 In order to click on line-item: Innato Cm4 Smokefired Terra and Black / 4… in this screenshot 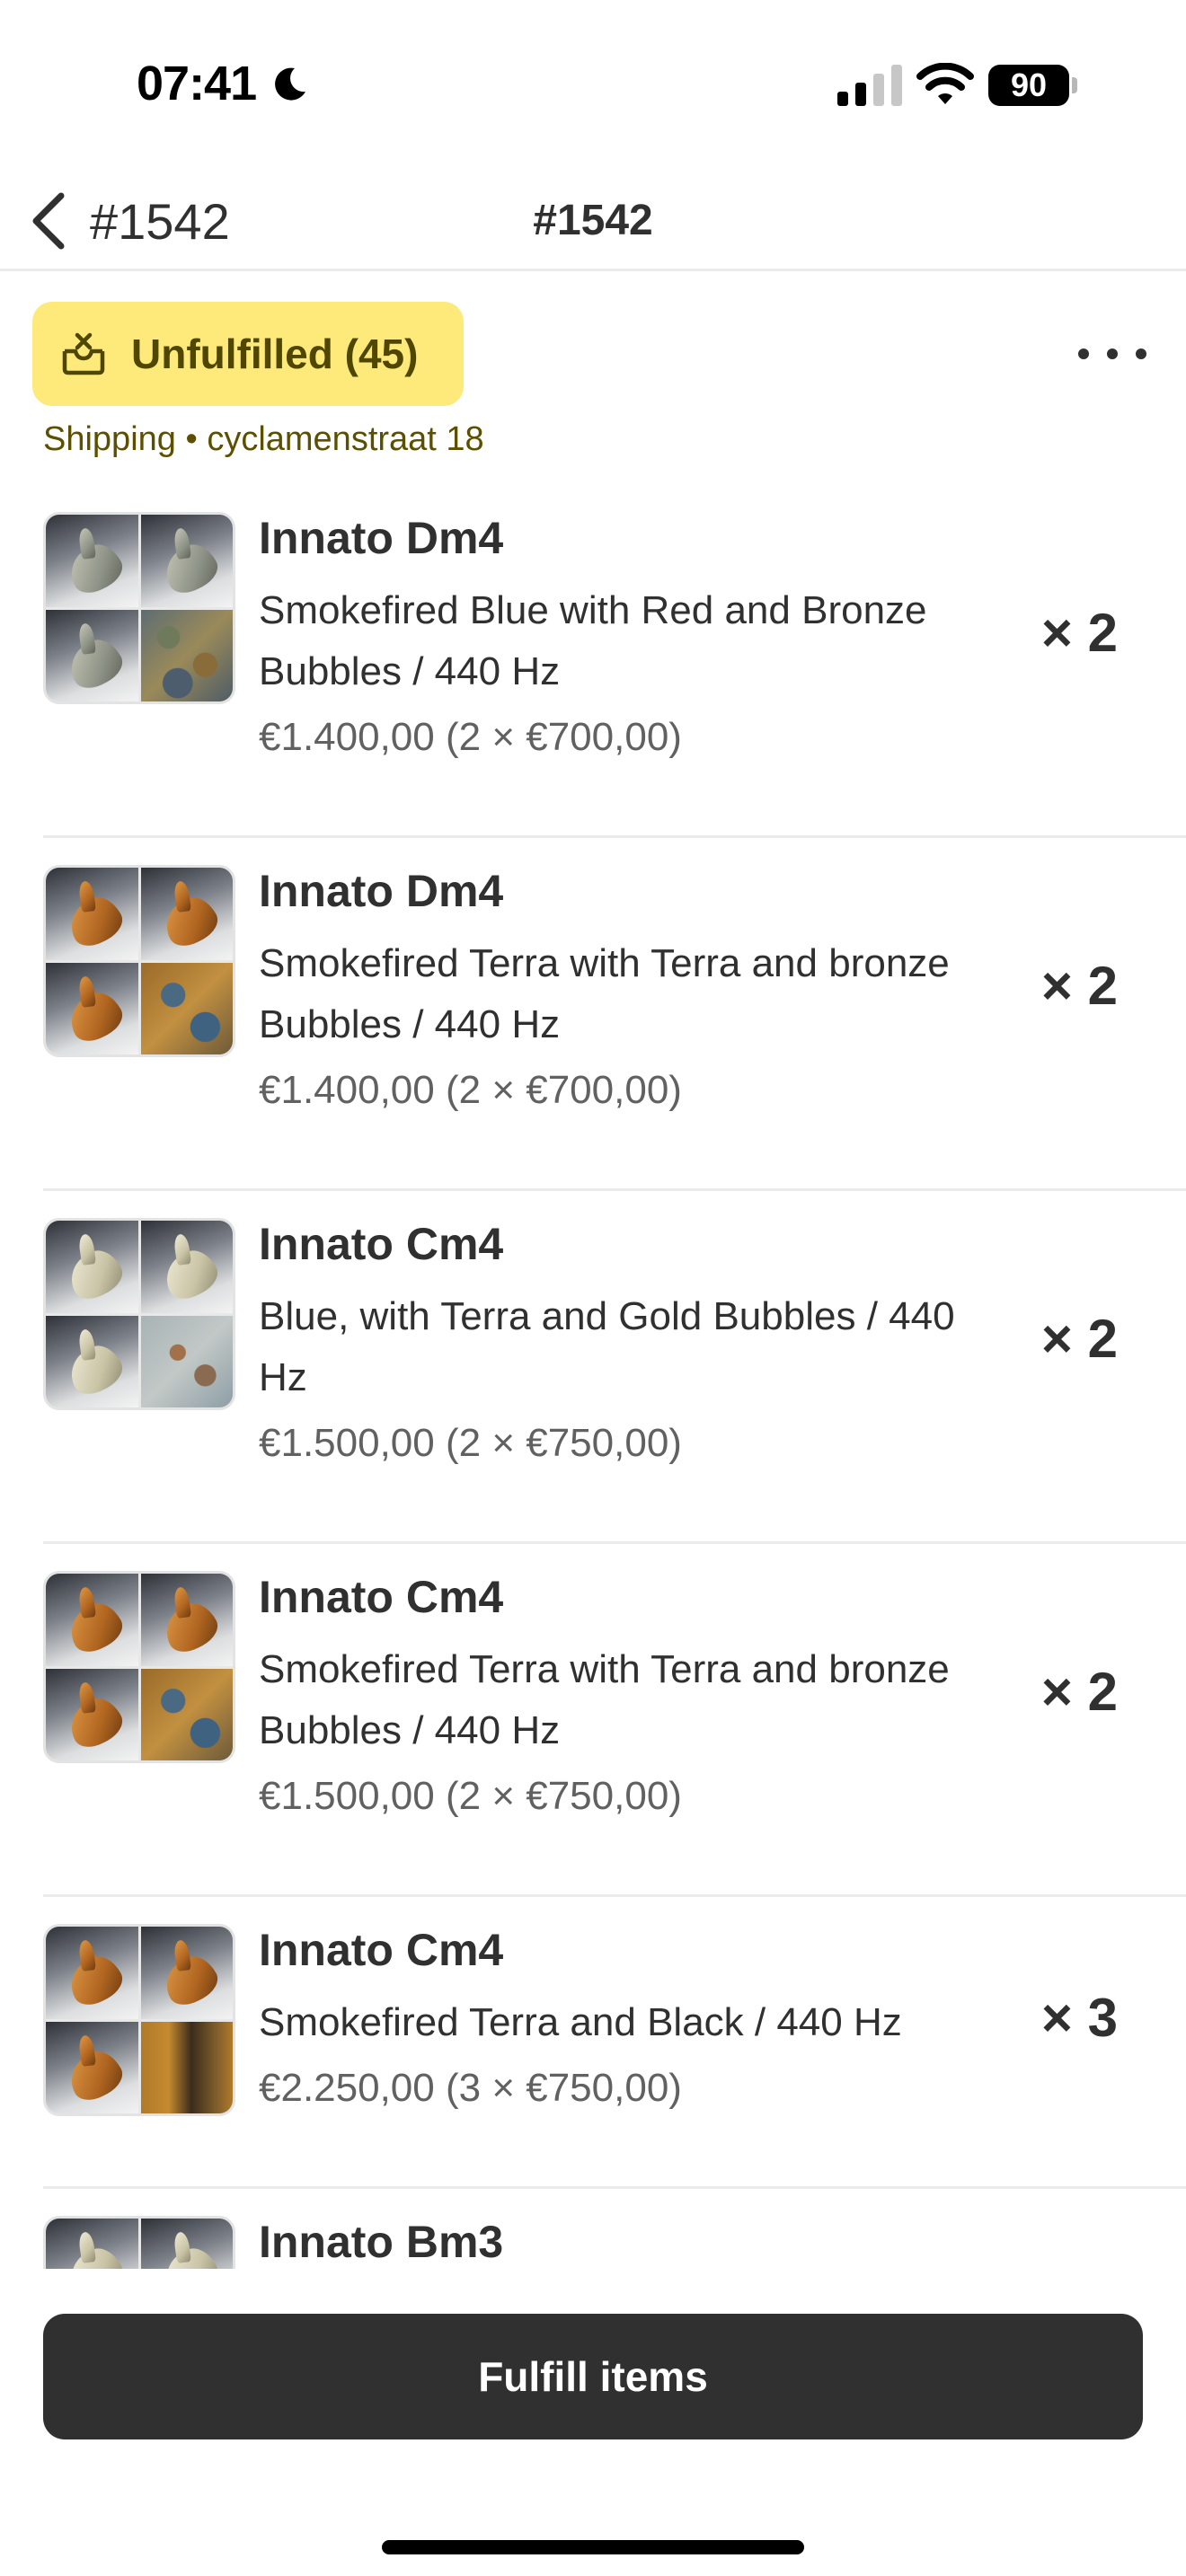, I will do `click(593, 2043)`.